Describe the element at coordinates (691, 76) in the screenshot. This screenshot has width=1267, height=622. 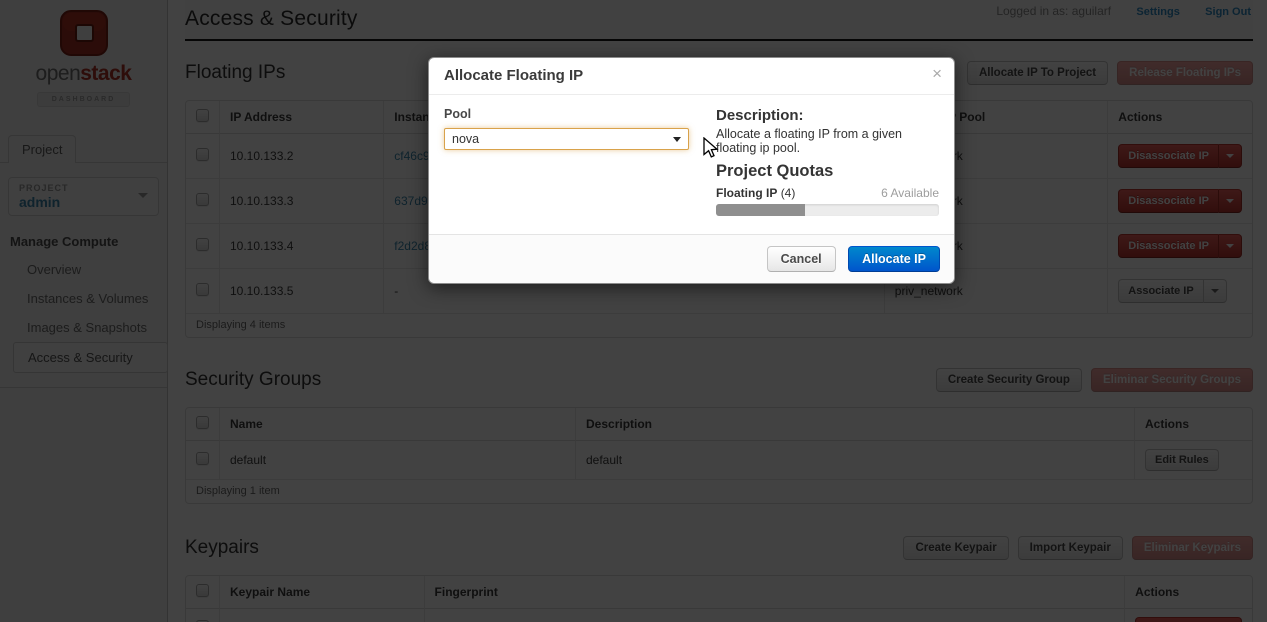
I see `modal-header: Allocate Floating IP ×` at that location.